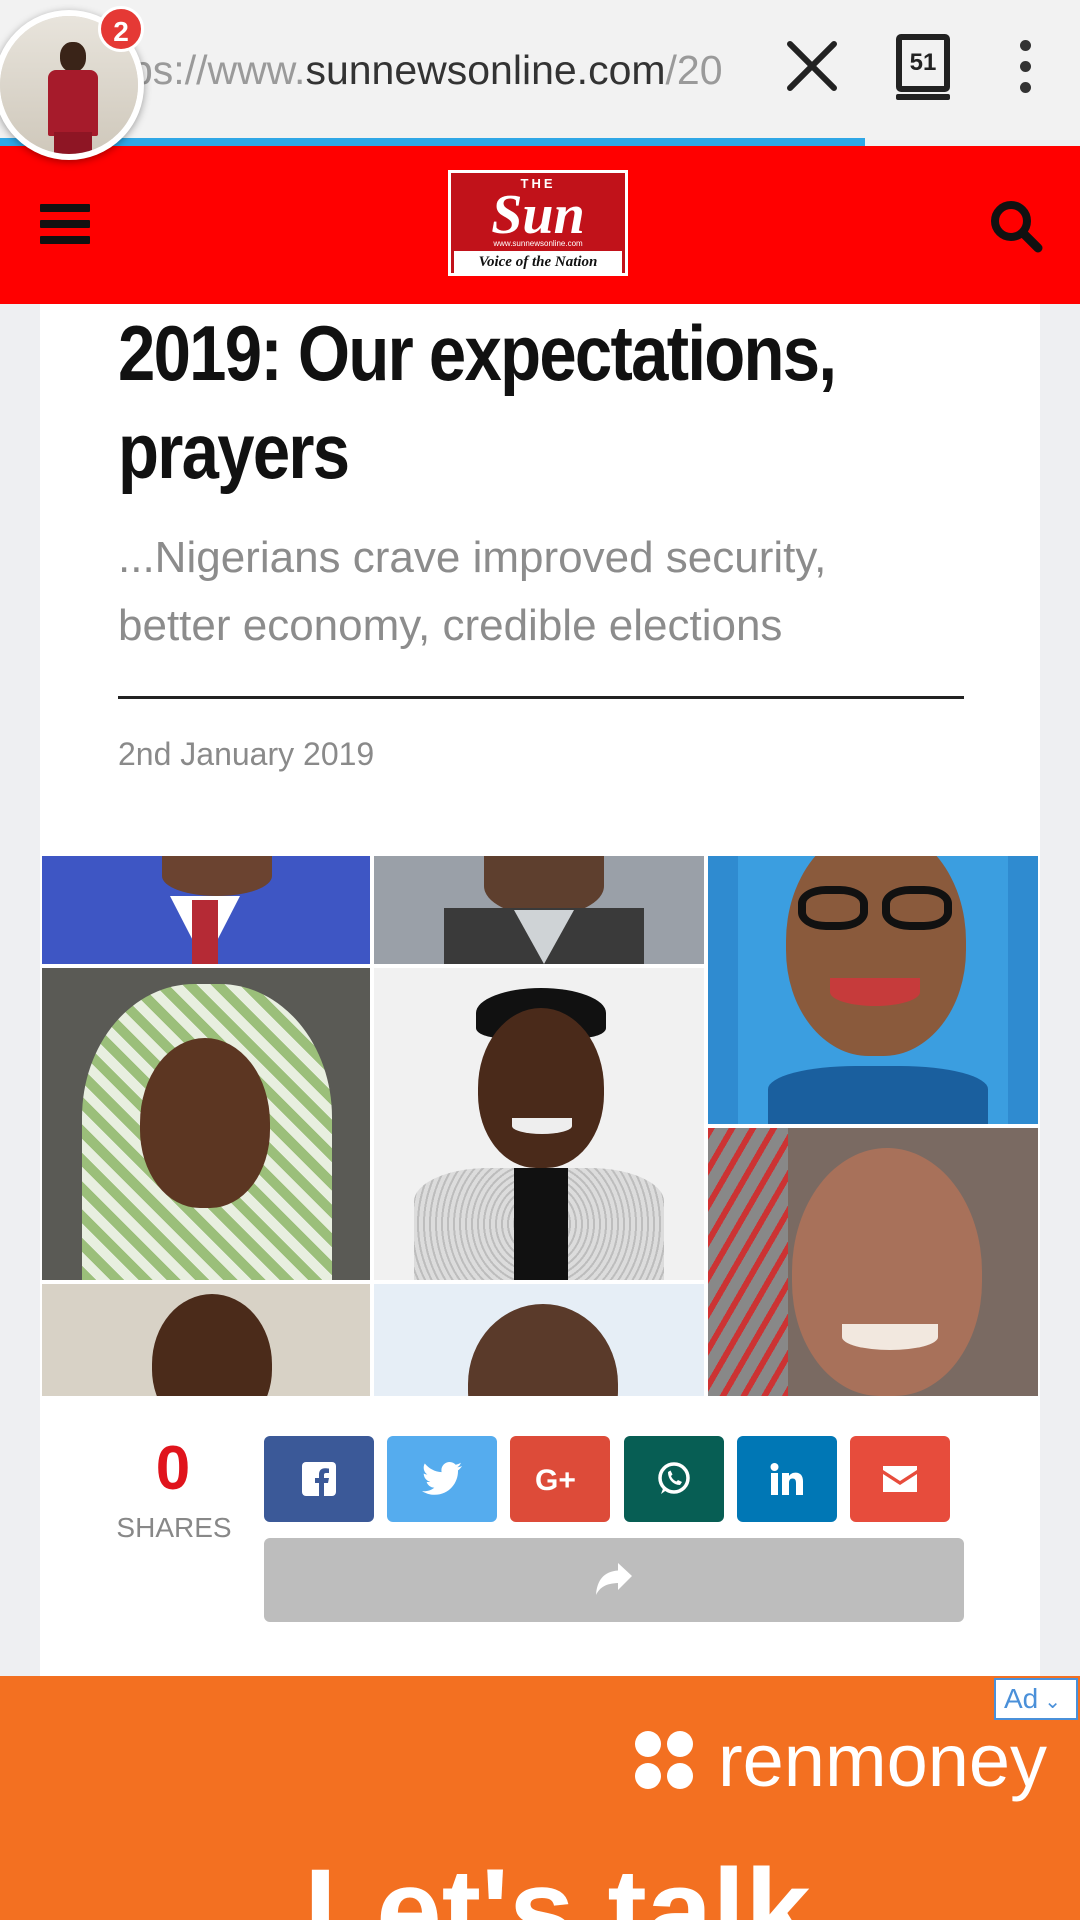 The image size is (1080, 1920). Describe the element at coordinates (812, 66) in the screenshot. I see `close-icon` at that location.